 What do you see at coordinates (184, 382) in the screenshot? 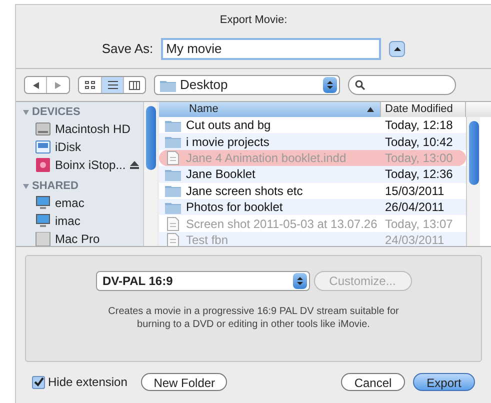
I see `dialog-button: New Folder` at bounding box center [184, 382].